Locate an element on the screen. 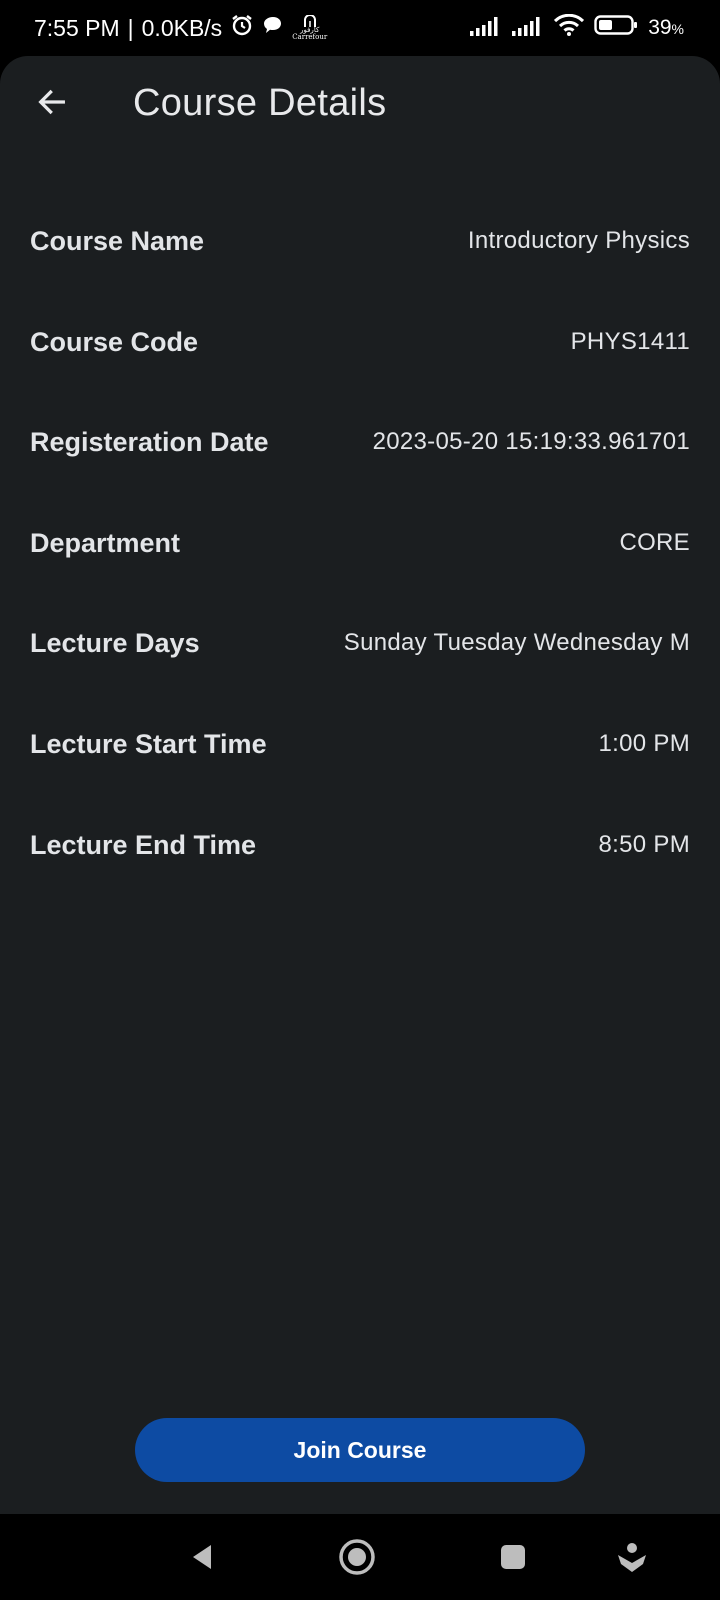 The width and height of the screenshot is (720, 1600). clock: 7:55 PM is located at coordinates (77, 27).